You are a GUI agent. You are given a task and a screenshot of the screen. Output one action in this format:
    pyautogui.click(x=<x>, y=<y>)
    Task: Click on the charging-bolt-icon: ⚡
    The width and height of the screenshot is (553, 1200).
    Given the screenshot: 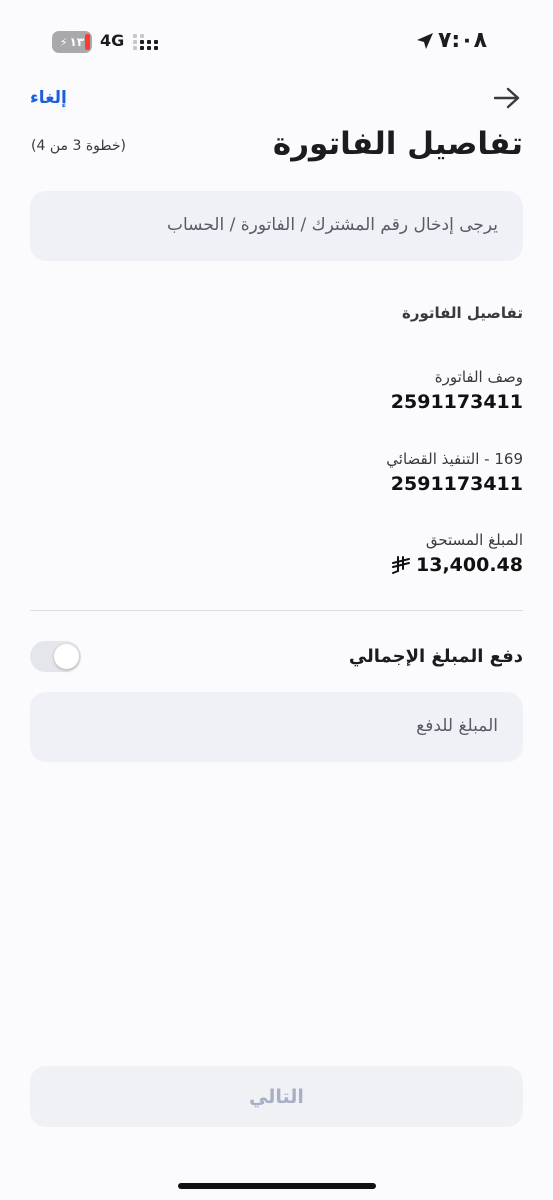 What is the action you would take?
    pyautogui.click(x=63, y=42)
    